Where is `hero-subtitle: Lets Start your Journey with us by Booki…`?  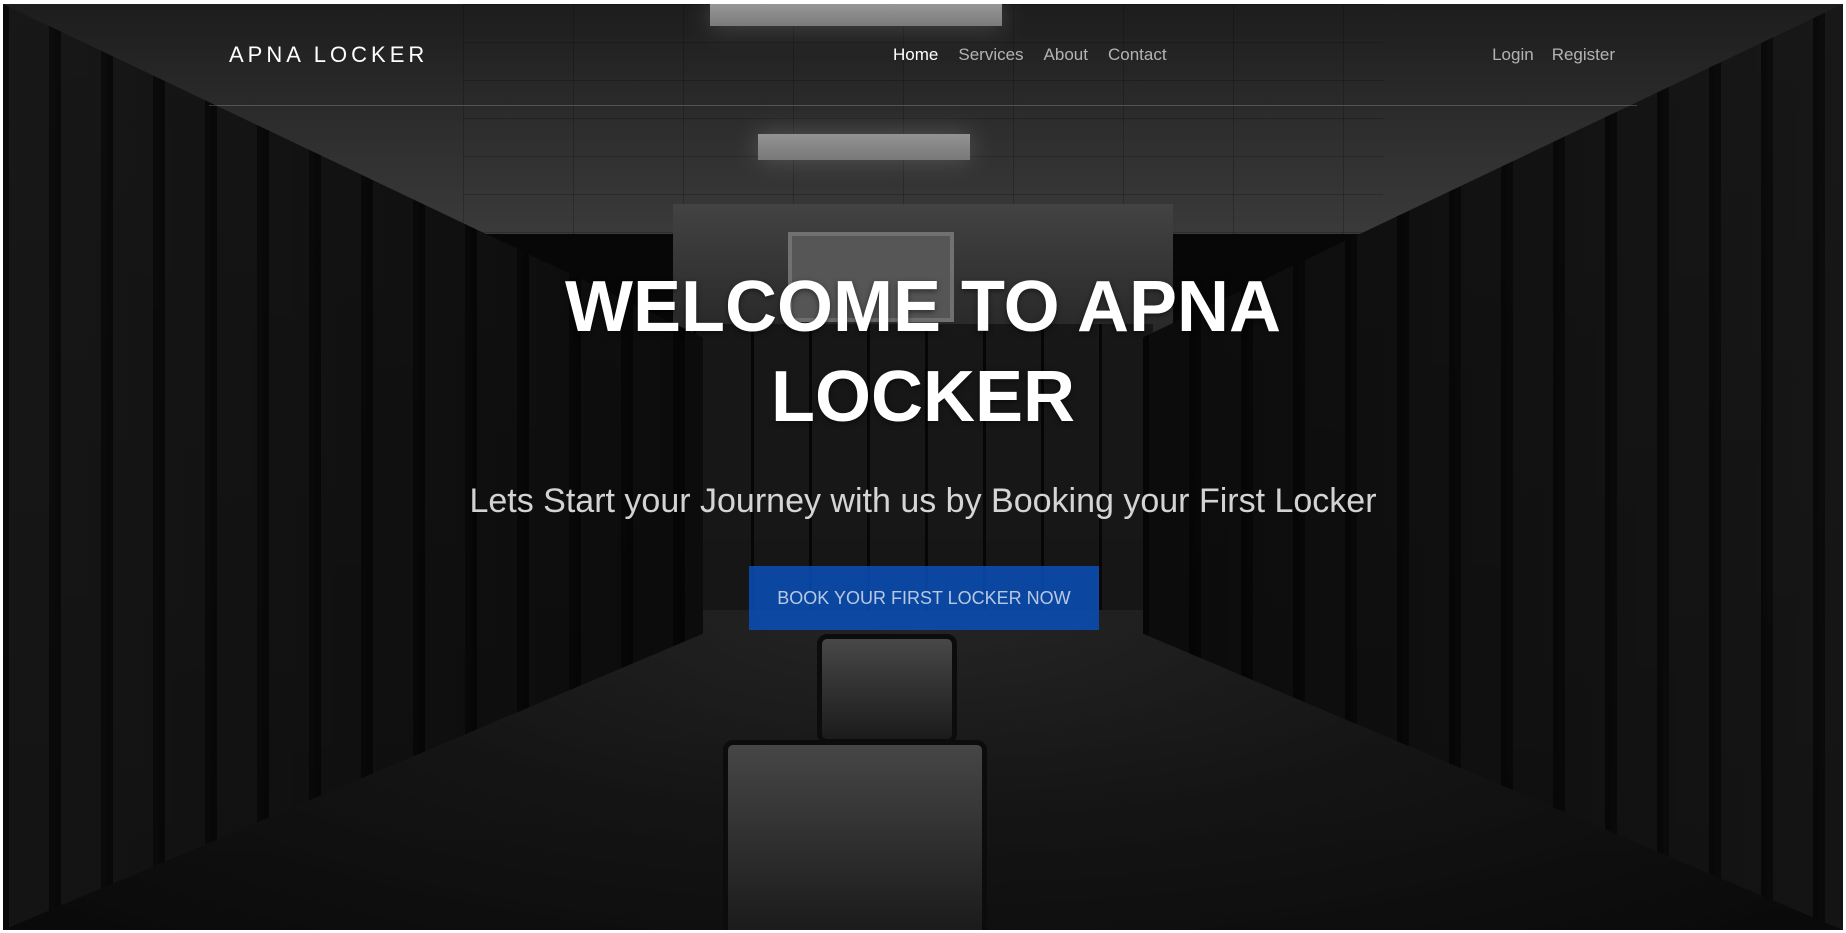
hero-subtitle: Lets Start your Journey with us by Booki… is located at coordinates (923, 501).